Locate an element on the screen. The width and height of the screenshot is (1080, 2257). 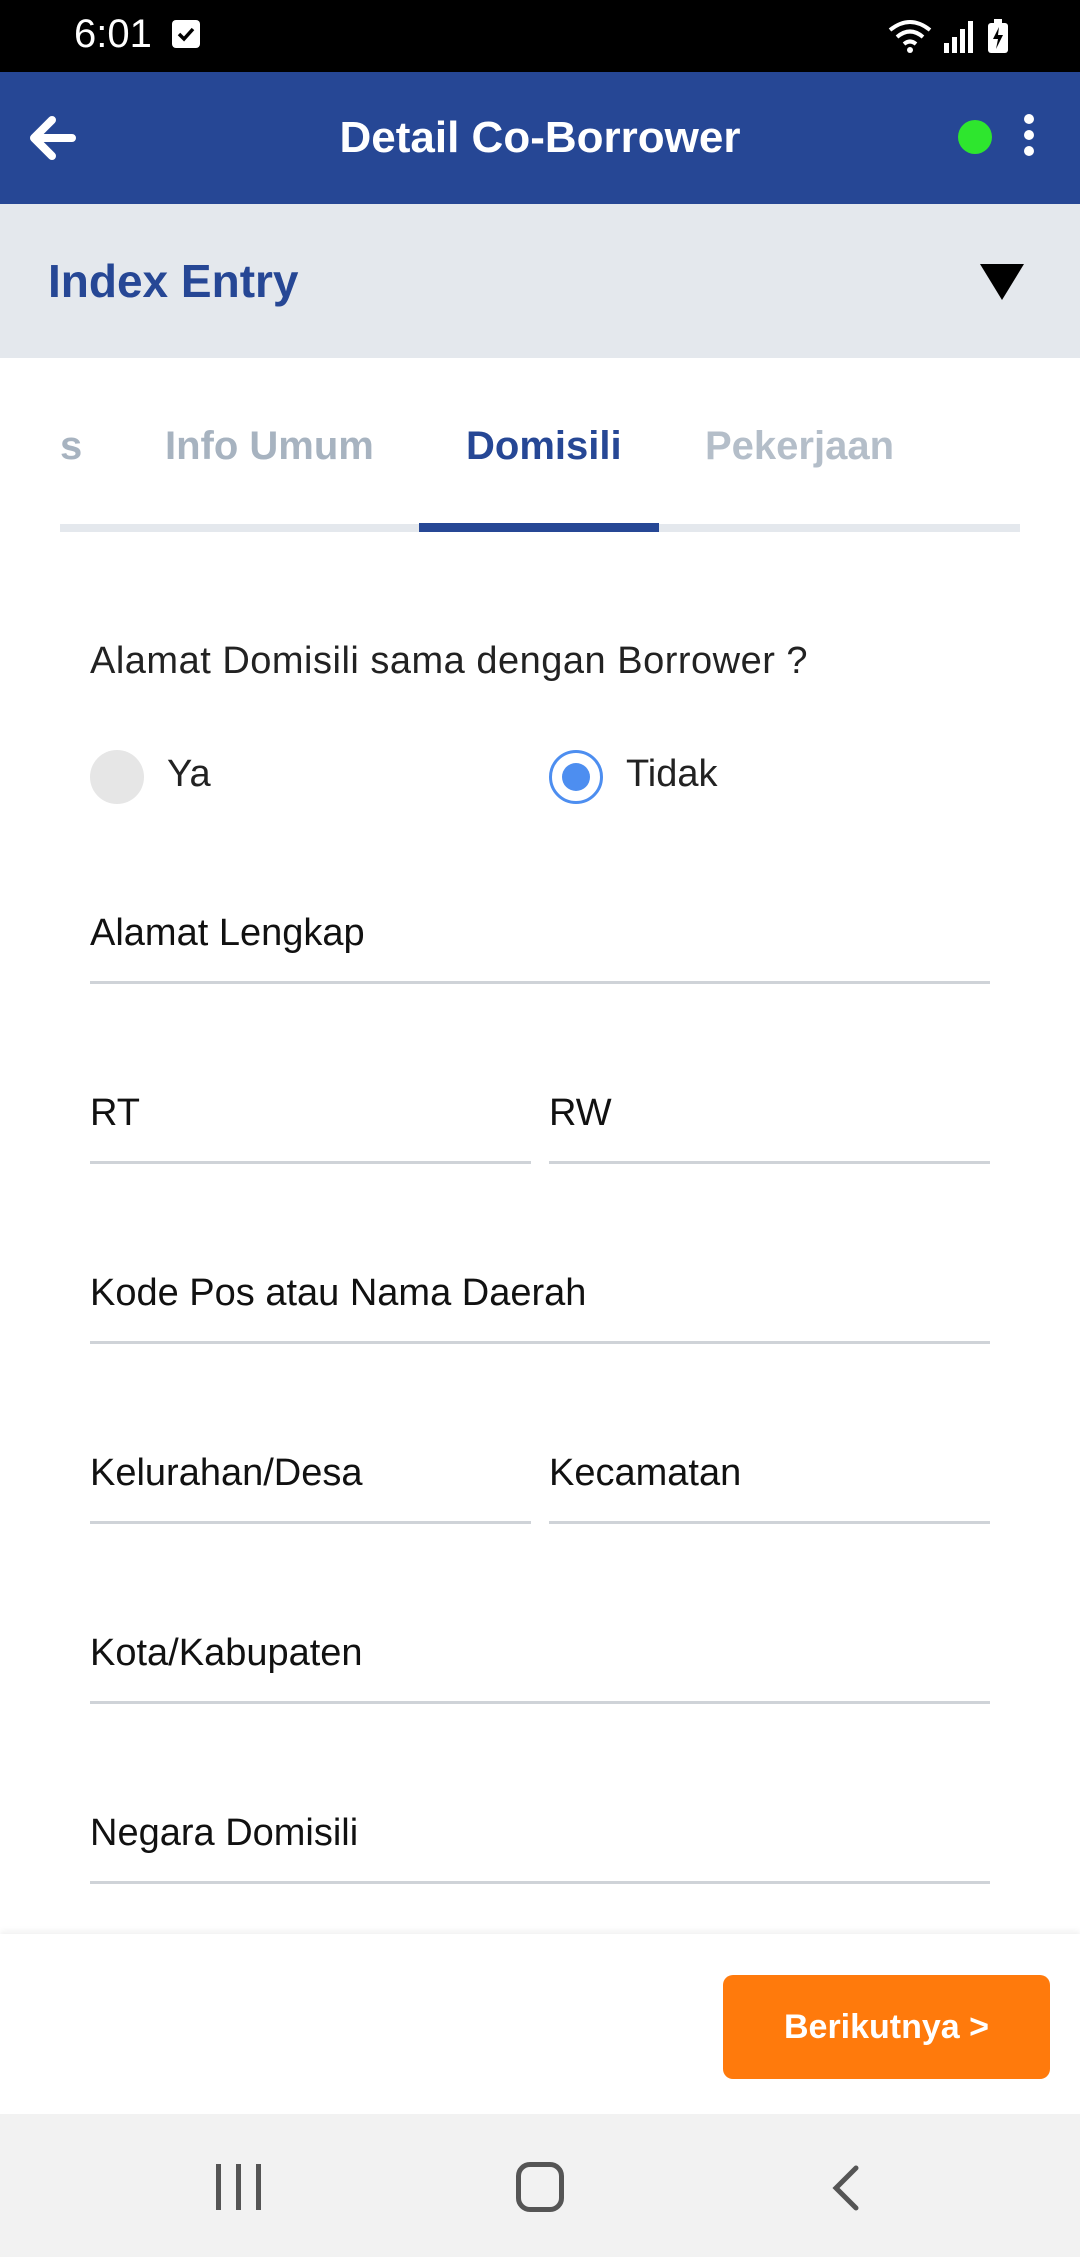
index-entry-label: Index Entry is located at coordinates (173, 281).